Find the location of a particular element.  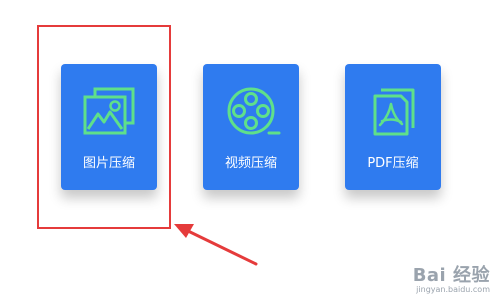

image-compress-label: 图片压缩 is located at coordinates (108, 163).